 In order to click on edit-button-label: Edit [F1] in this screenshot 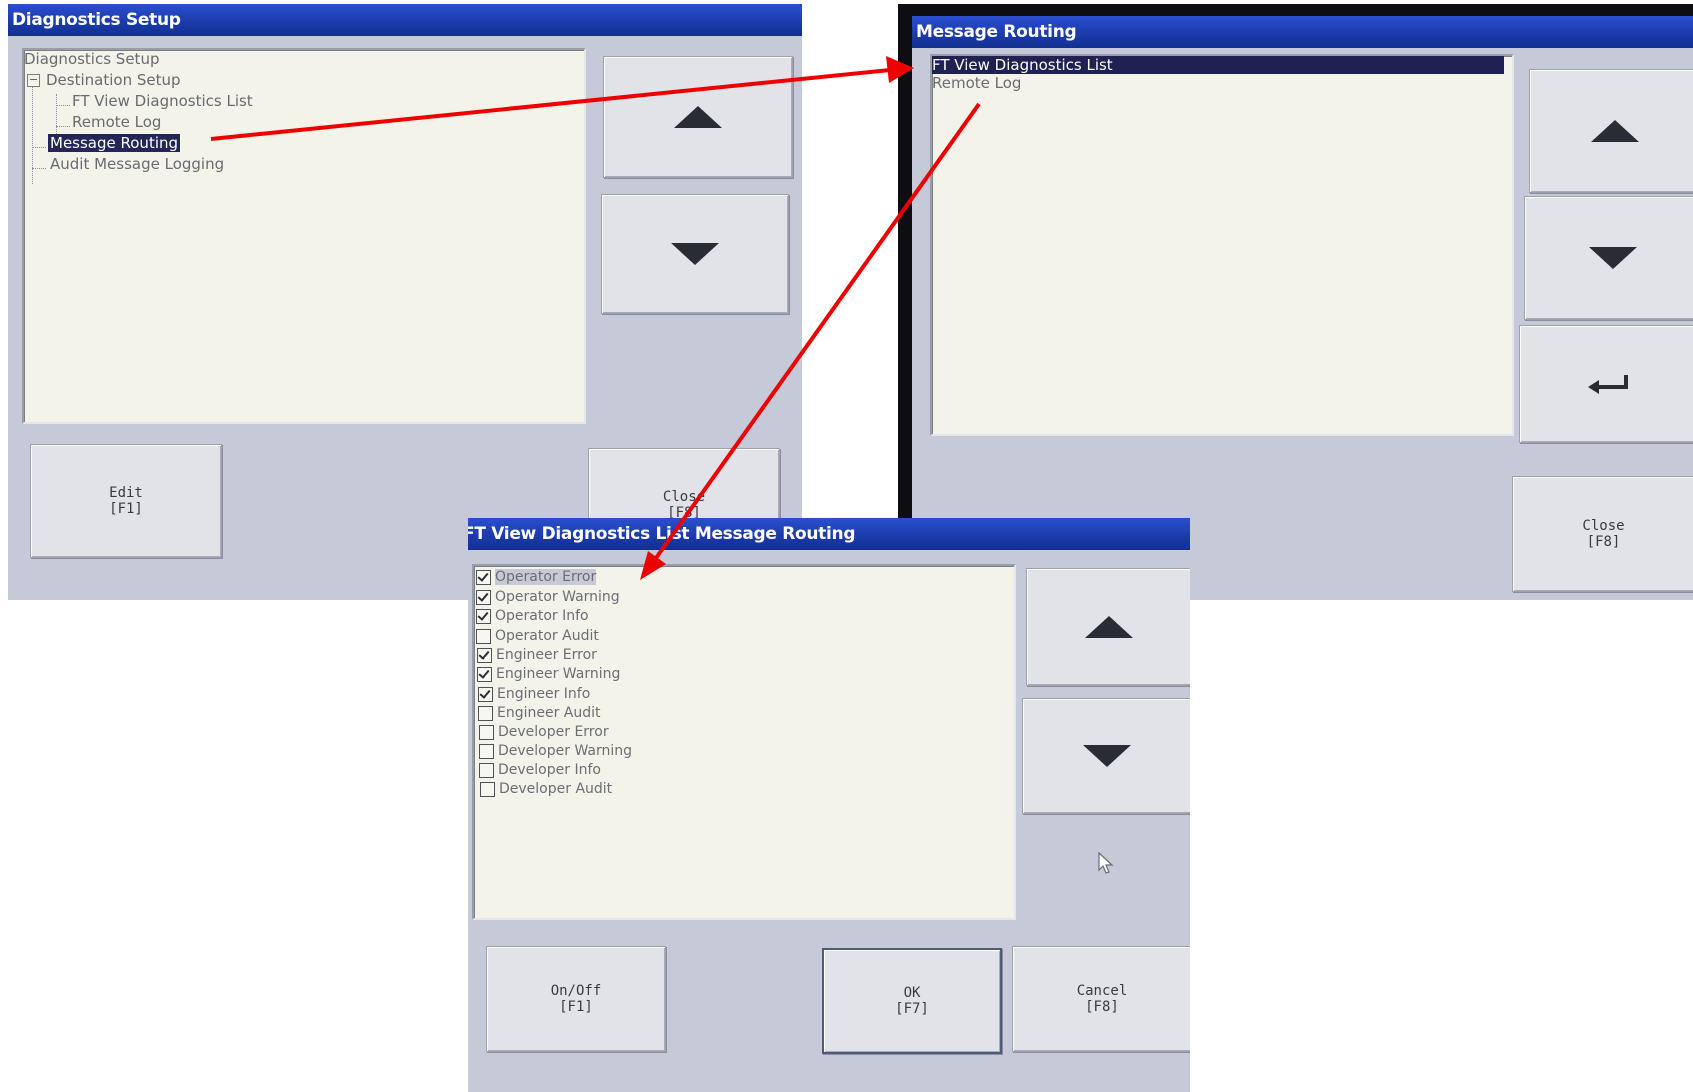, I will do `click(126, 501)`.